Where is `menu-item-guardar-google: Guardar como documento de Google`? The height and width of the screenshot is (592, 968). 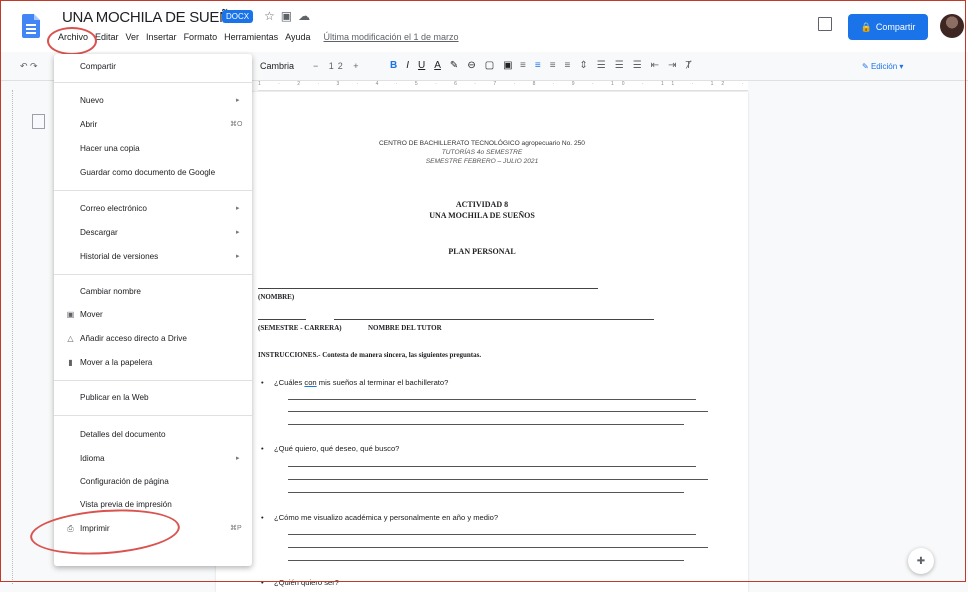
menu-item-guardar-google: Guardar como documento de Google is located at coordinates (147, 173).